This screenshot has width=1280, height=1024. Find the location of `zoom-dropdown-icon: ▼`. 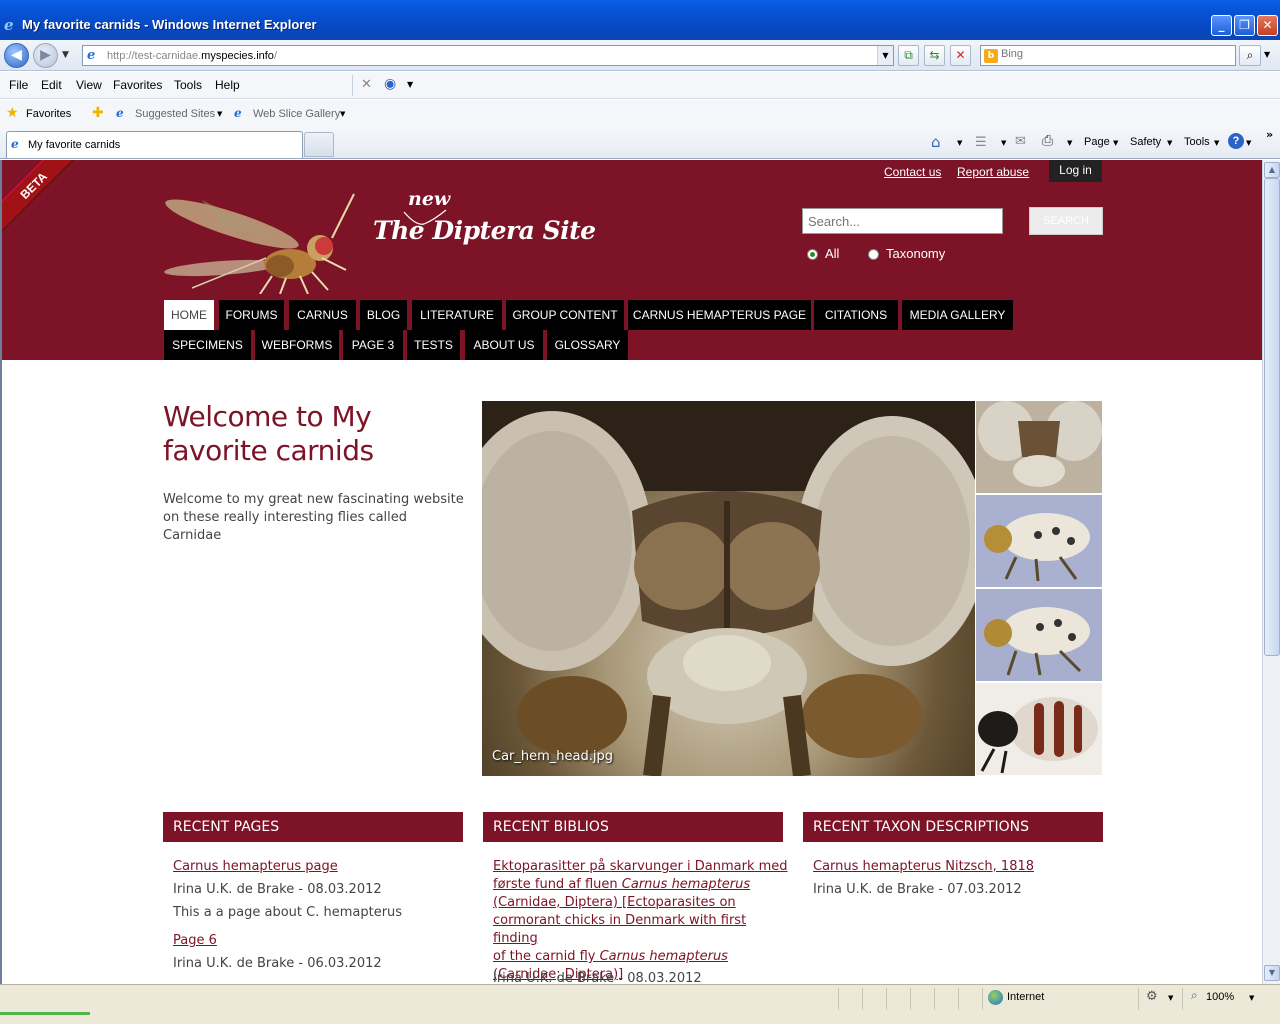

zoom-dropdown-icon: ▼ is located at coordinates (1251, 998).